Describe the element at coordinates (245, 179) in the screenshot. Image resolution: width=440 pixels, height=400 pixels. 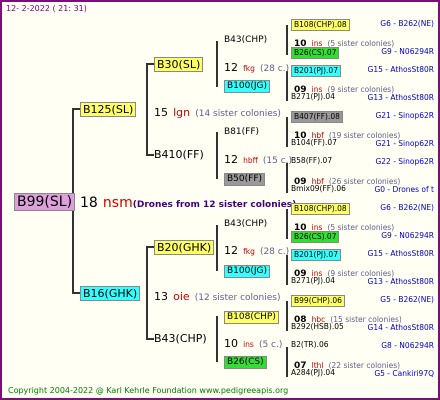
I see `gen4-queen: B50(FF)` at that location.